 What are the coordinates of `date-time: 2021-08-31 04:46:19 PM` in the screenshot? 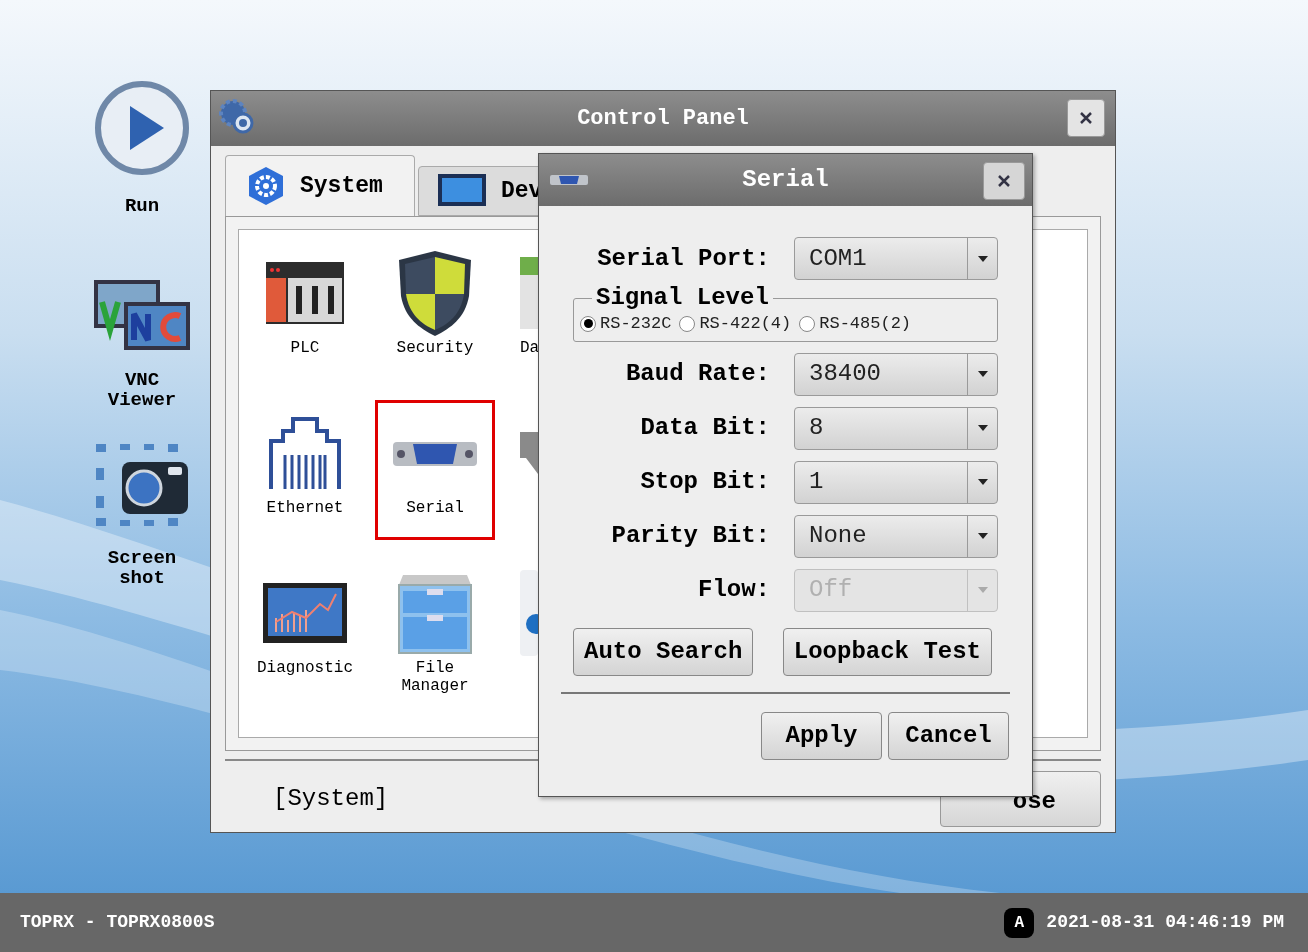 It's located at (1165, 922).